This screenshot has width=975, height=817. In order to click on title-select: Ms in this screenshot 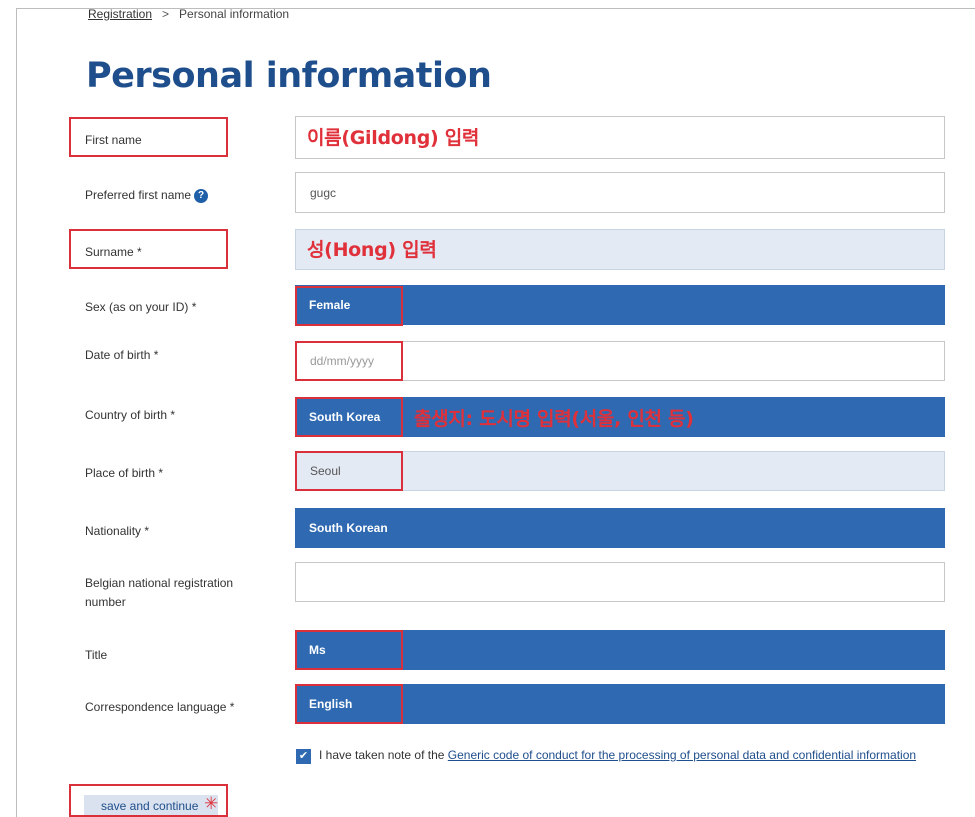, I will do `click(620, 650)`.